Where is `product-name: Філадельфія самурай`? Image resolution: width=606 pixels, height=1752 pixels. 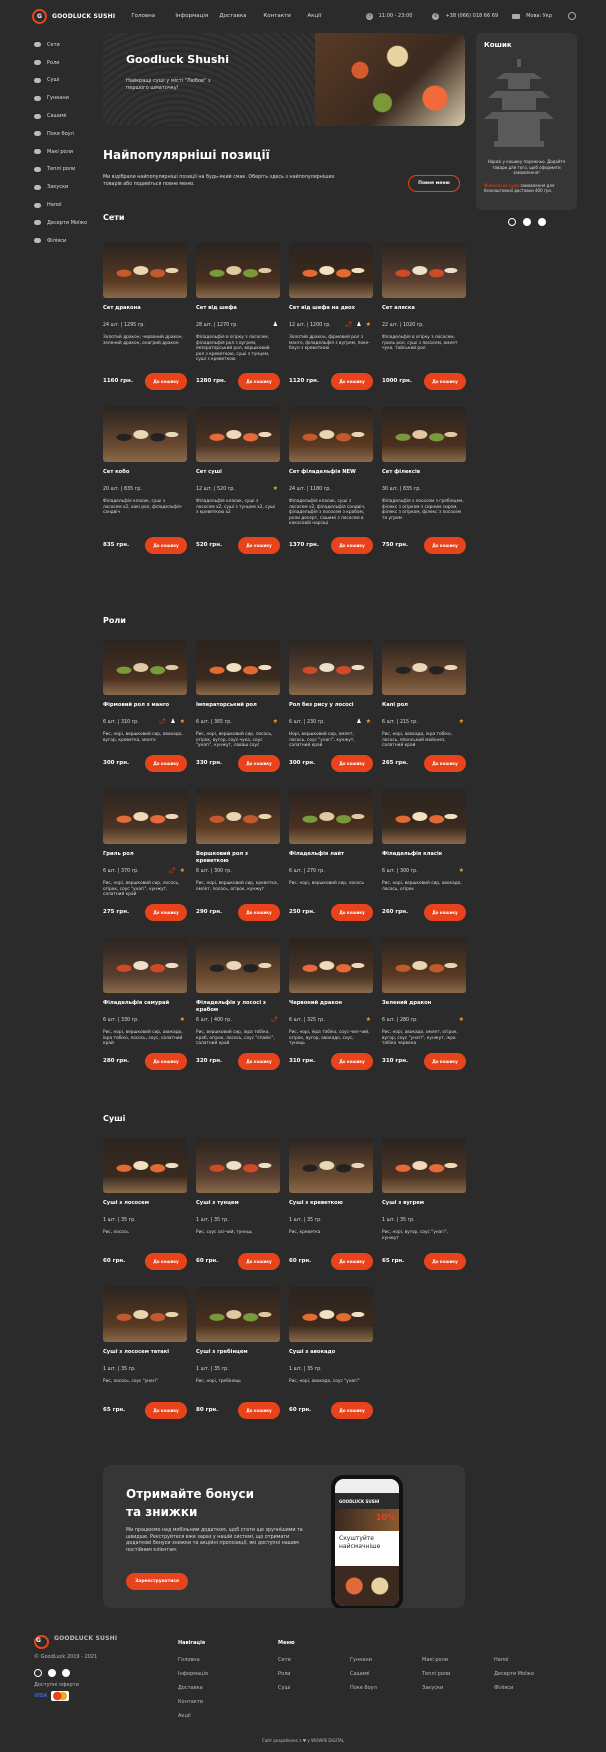 product-name: Філадельфія самурай is located at coordinates (145, 1003).